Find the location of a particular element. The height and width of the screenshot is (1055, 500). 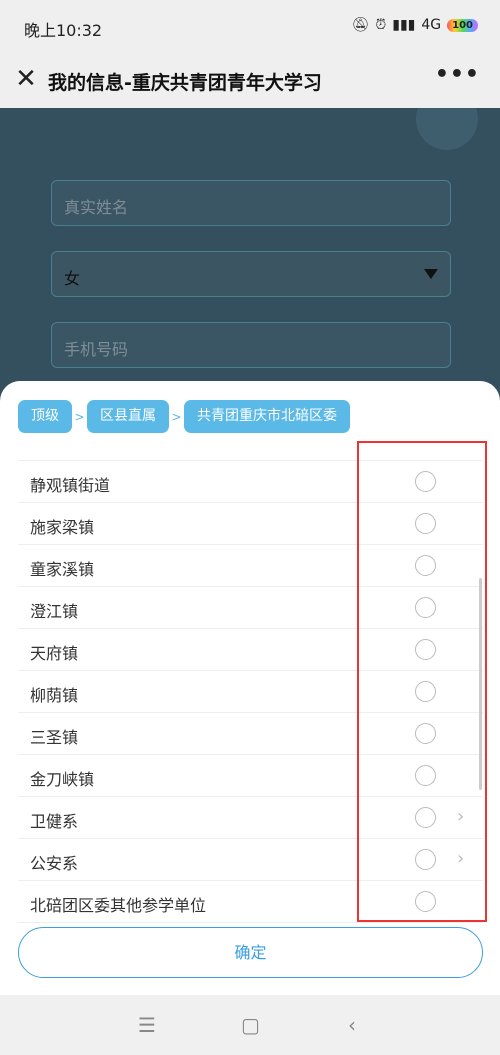

network-type: 4G is located at coordinates (431, 25).